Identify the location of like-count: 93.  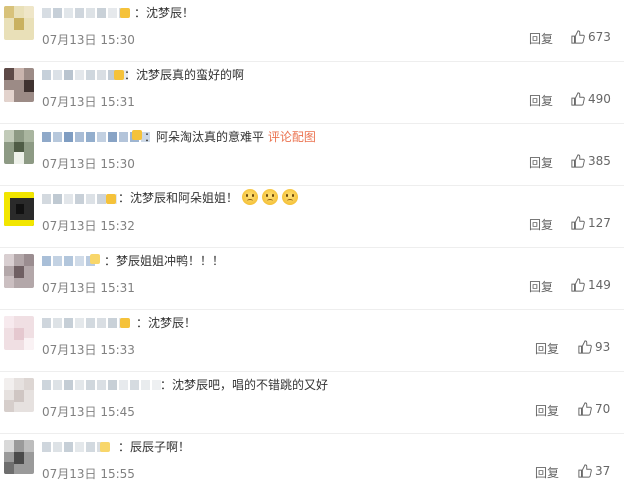
(603, 347).